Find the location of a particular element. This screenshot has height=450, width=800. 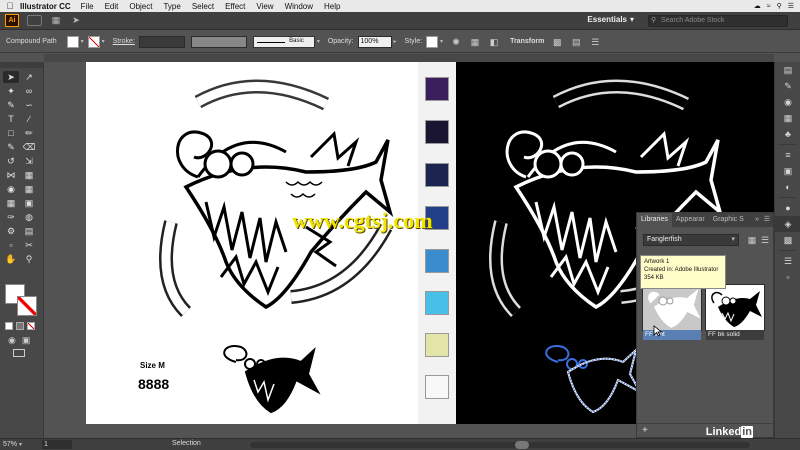

fill-stroke-widget is located at coordinates (22, 301).